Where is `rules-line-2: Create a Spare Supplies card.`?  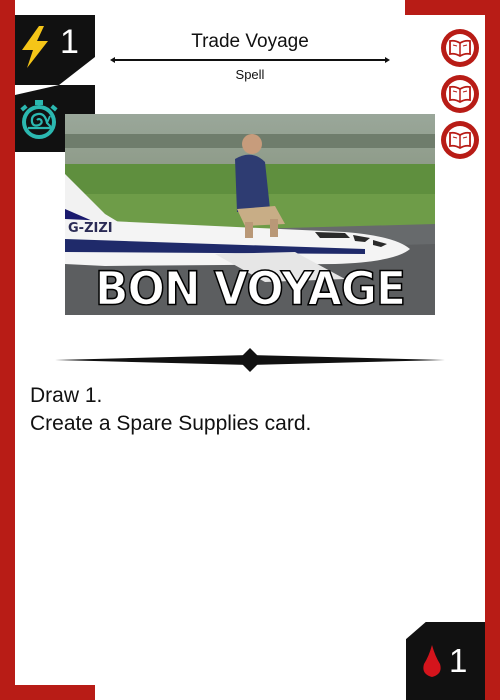
rules-line-2: Create a Spare Supplies card. is located at coordinates (171, 423).